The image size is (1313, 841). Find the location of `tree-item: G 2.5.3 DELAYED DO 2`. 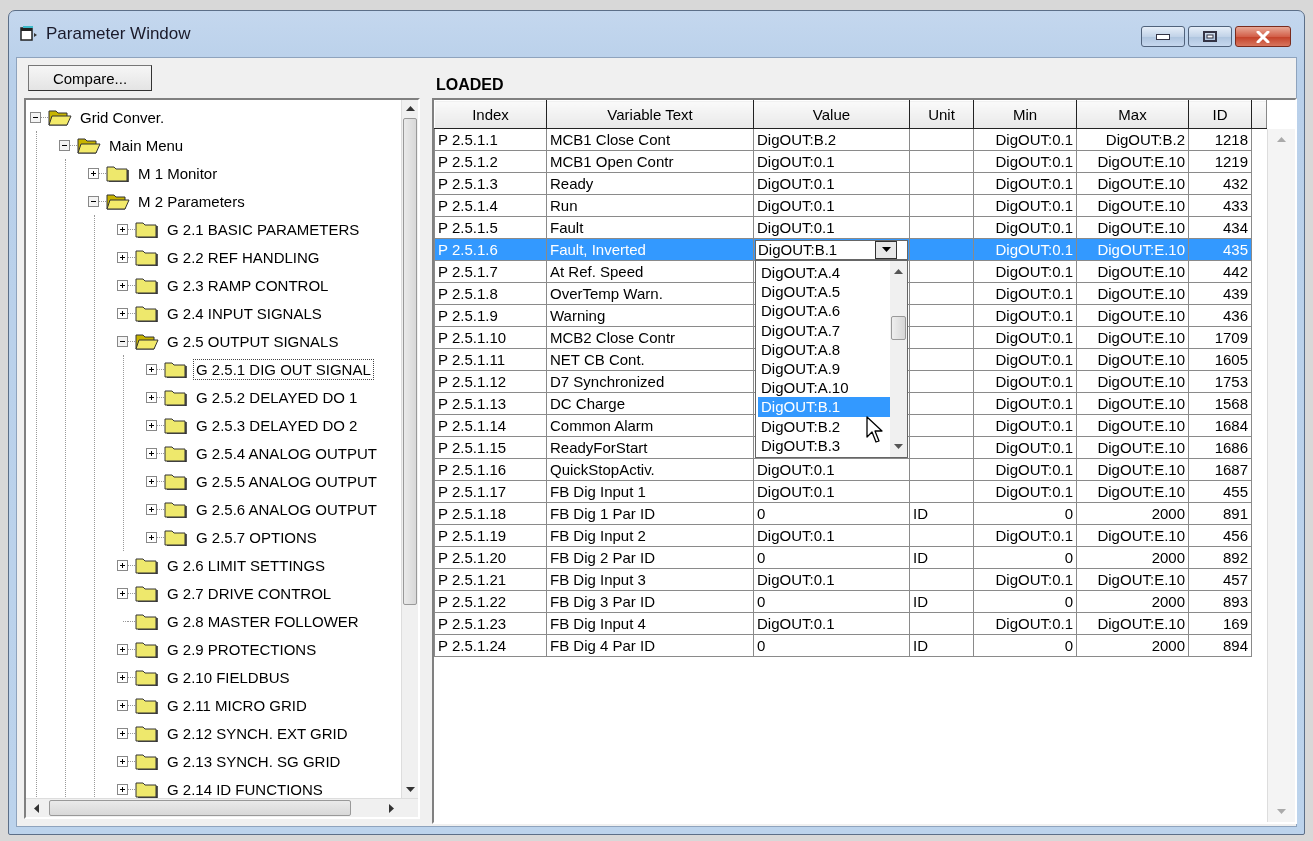

tree-item: G 2.5.3 DELAYED DO 2 is located at coordinates (277, 425).